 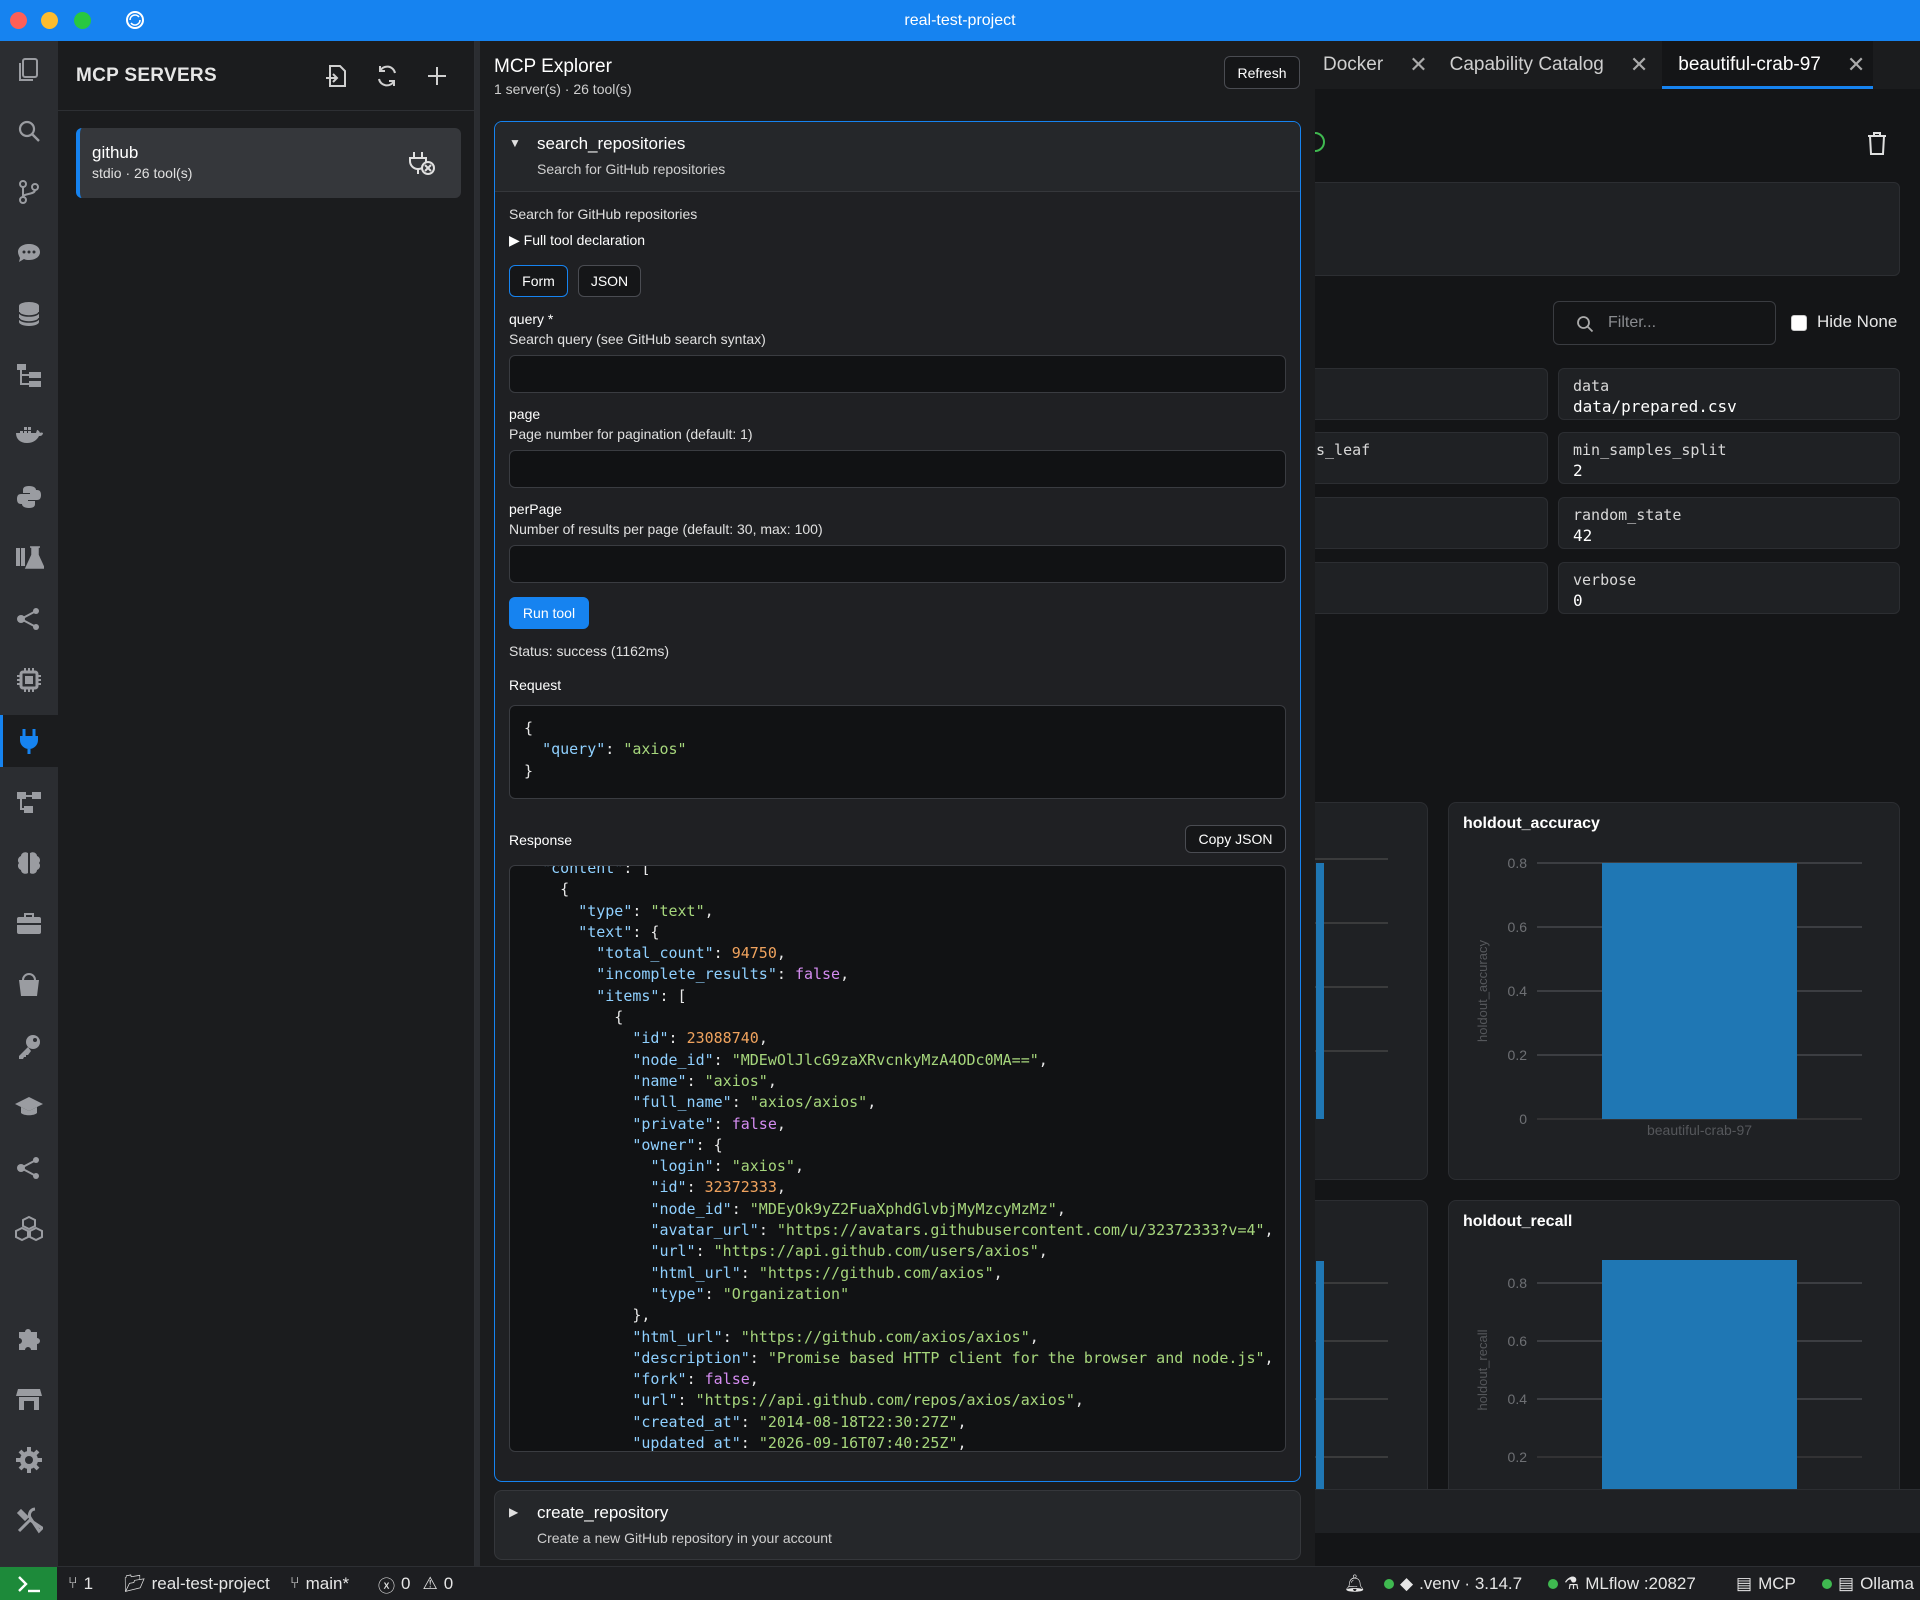 What do you see at coordinates (897, 469) in the screenshot?
I see `page-input` at bounding box center [897, 469].